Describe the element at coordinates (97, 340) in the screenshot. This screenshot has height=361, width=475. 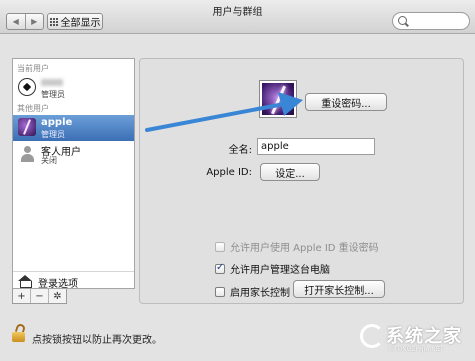
I see `lock-hint-text: 点按锁按钮以防止再次更改。` at that location.